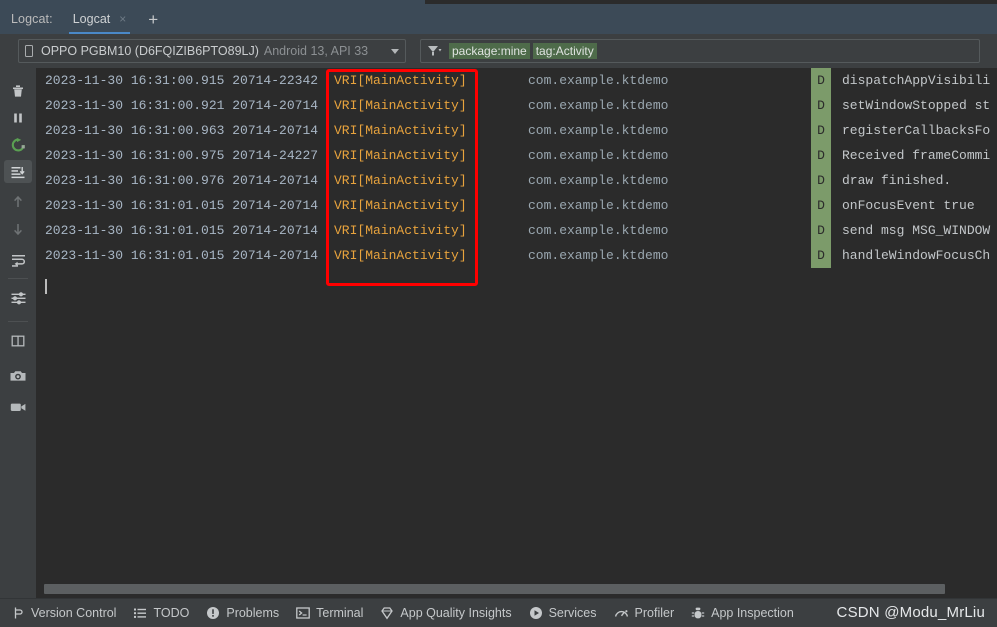  I want to click on status-item-terminal: Terminal, so click(329, 613).